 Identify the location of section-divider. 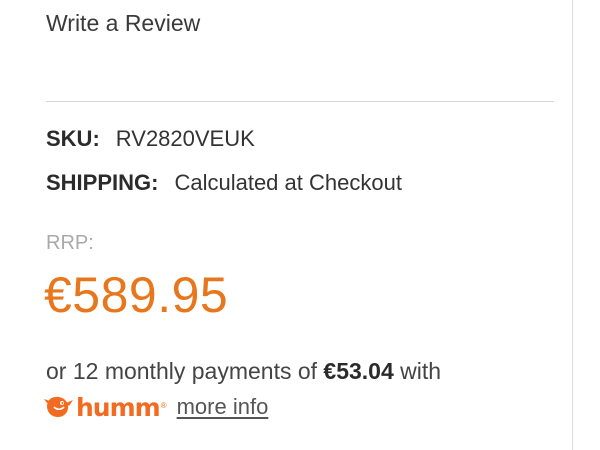
(300, 101).